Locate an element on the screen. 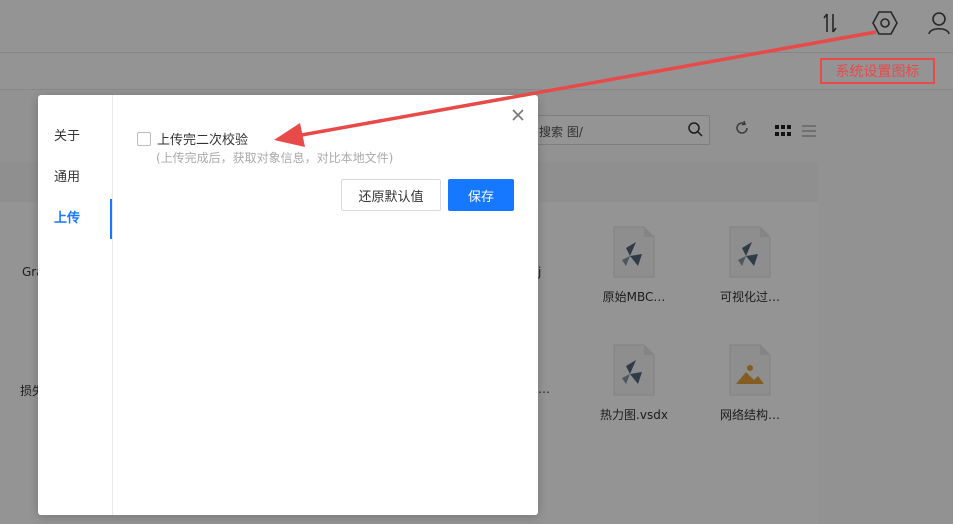 This screenshot has height=524, width=953. save-button: 保存 is located at coordinates (481, 195).